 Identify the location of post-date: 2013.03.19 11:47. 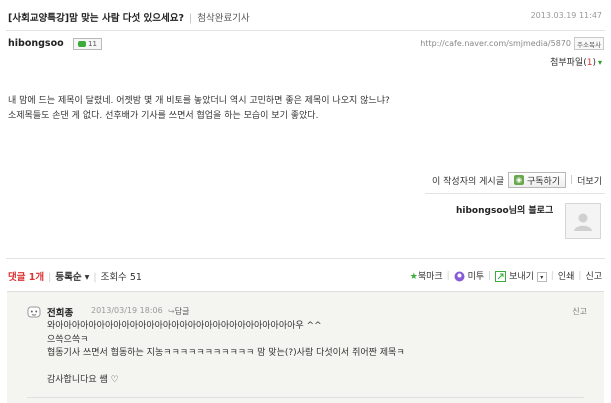
(566, 15).